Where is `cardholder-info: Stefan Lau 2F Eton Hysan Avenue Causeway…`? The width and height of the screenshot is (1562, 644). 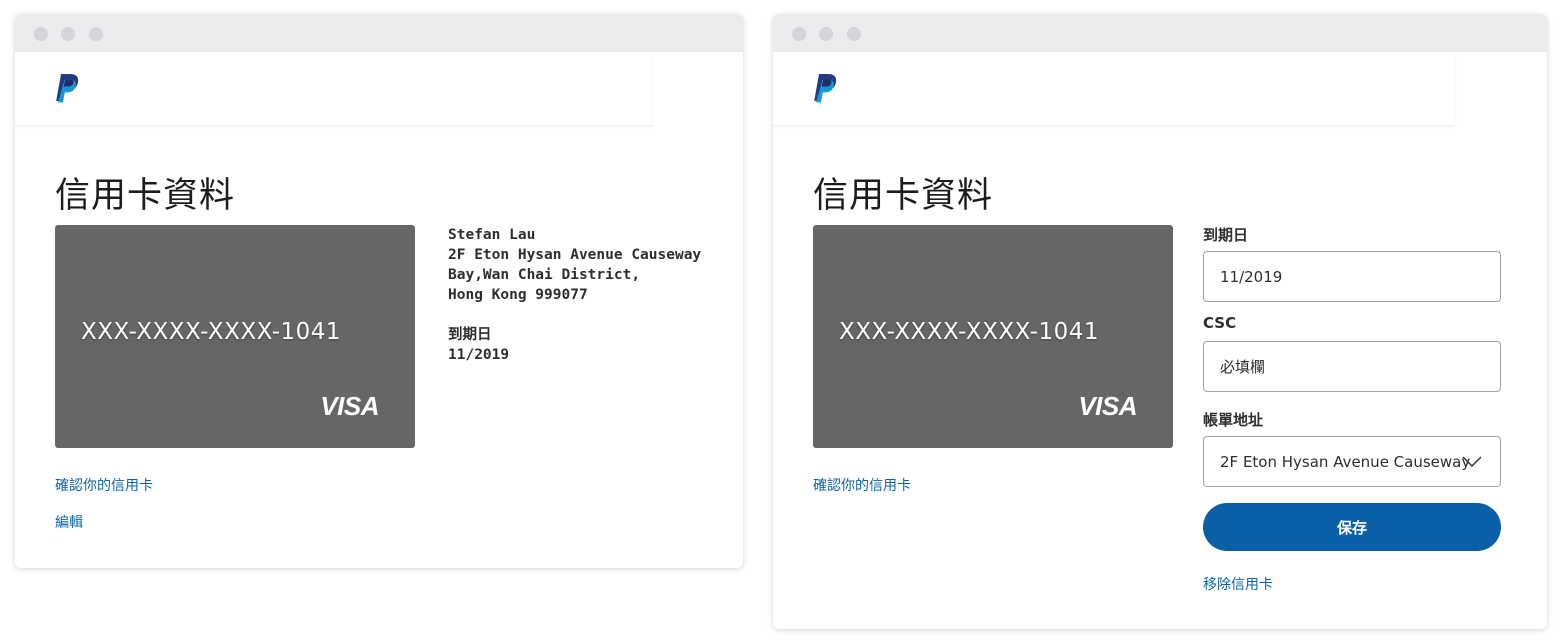
cardholder-info: Stefan Lau 2F Eton Hysan Avenue Causeway… is located at coordinates (574, 295).